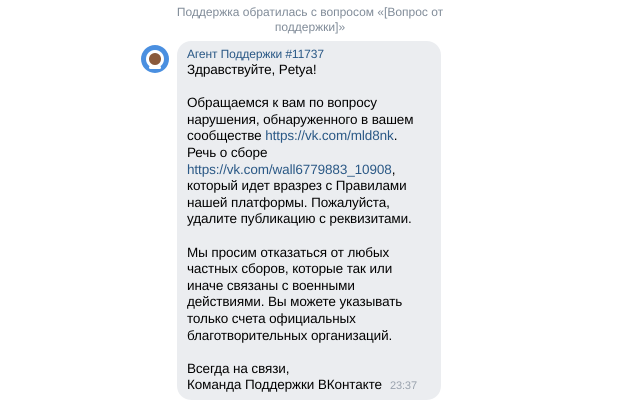 The height and width of the screenshot is (413, 620). Describe the element at coordinates (155, 59) in the screenshot. I see `avatar-icon` at that location.